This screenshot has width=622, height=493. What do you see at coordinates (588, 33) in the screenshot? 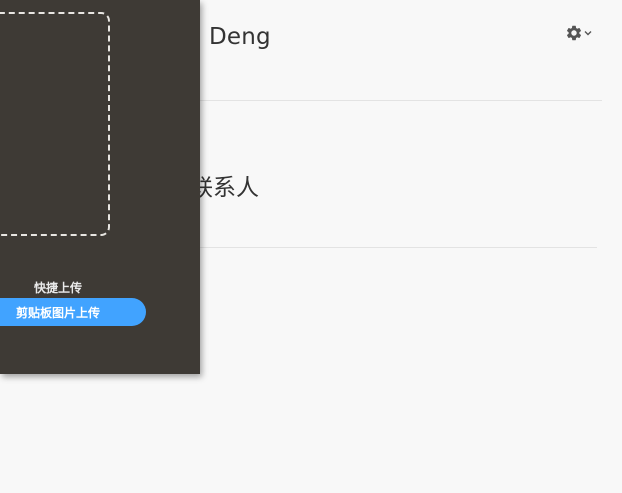
I see `chevron-down-icon` at bounding box center [588, 33].